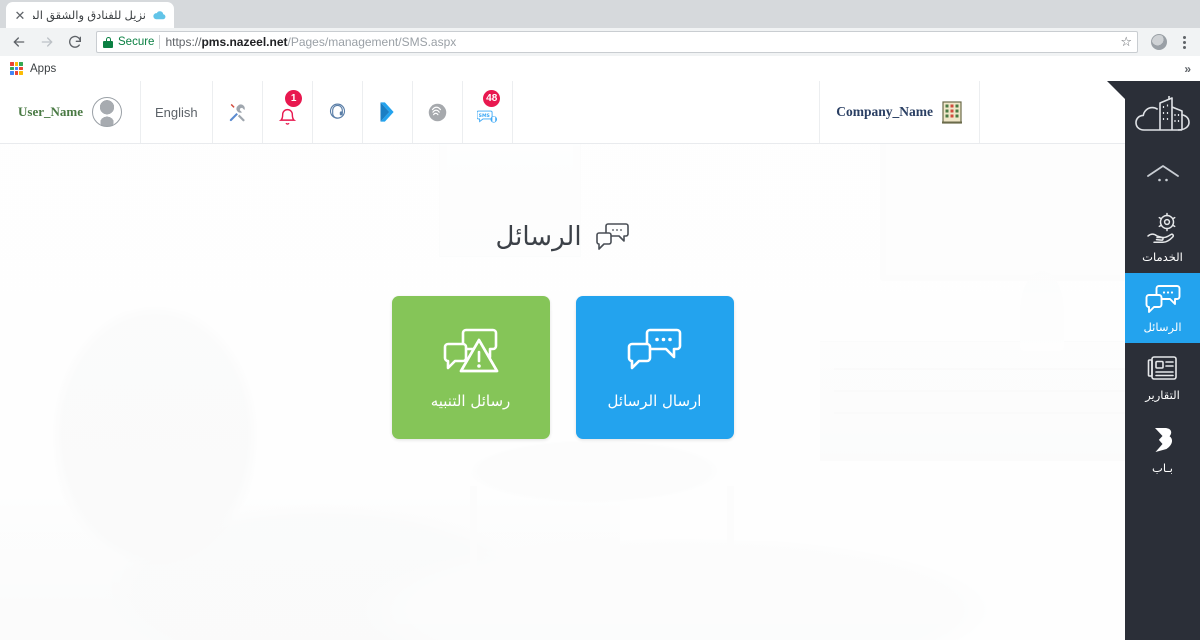  What do you see at coordinates (136, 42) in the screenshot?
I see `security-label: Secure` at bounding box center [136, 42].